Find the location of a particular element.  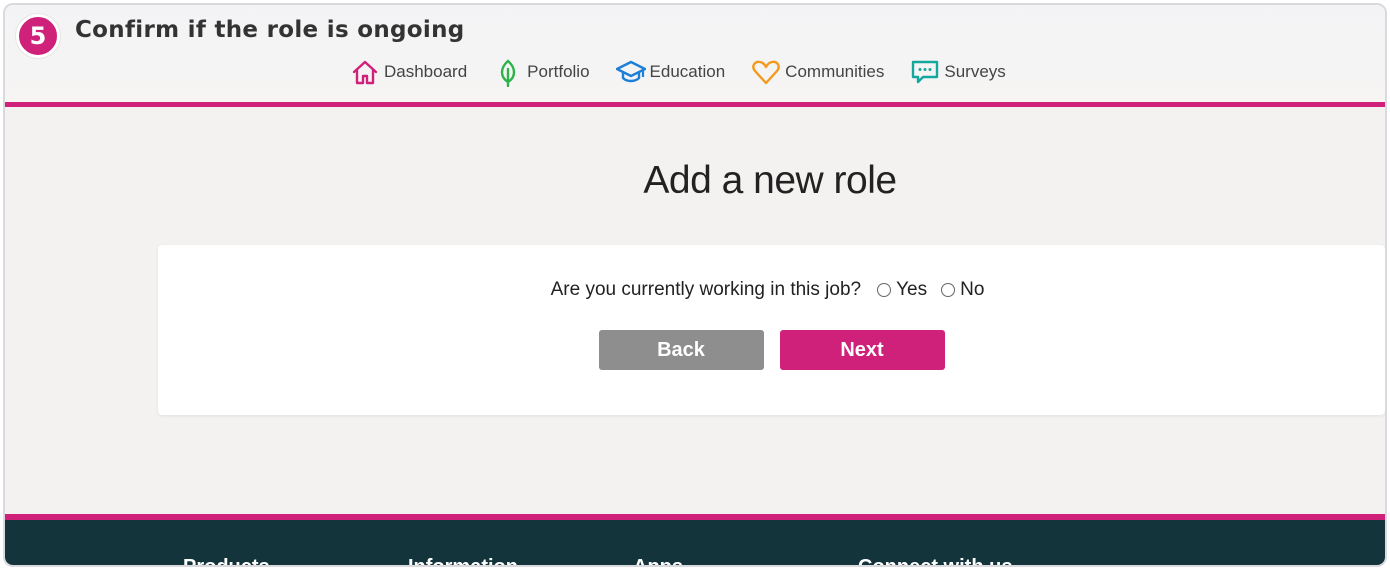

nav-label: Education is located at coordinates (687, 71).